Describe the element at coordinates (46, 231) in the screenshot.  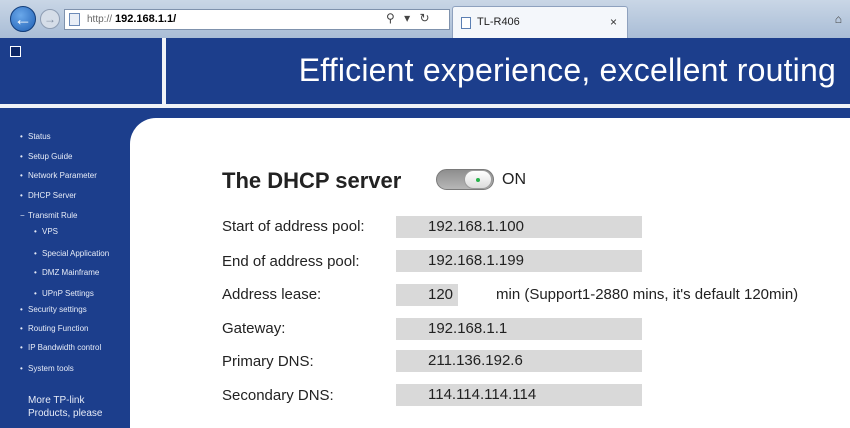
I see `sidebar-item-vps: • VPS` at that location.